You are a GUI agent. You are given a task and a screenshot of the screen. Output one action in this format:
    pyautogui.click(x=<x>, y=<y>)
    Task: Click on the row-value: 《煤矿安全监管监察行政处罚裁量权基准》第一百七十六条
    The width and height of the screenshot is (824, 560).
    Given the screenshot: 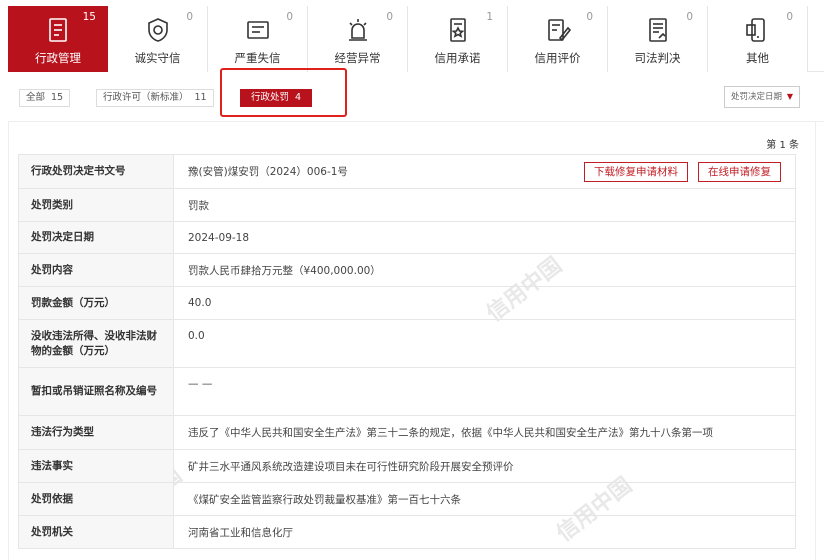 What is the action you would take?
    pyautogui.click(x=484, y=499)
    